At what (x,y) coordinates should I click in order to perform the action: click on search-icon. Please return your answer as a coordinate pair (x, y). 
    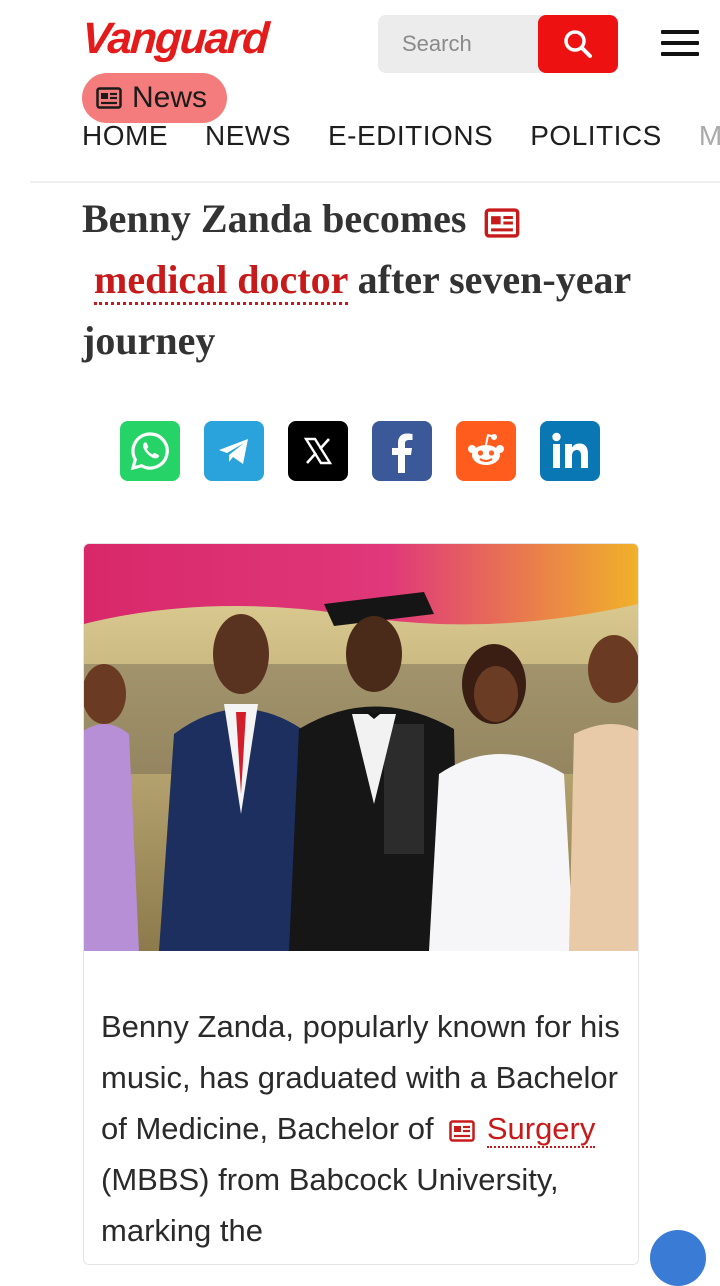
    Looking at the image, I should click on (578, 44).